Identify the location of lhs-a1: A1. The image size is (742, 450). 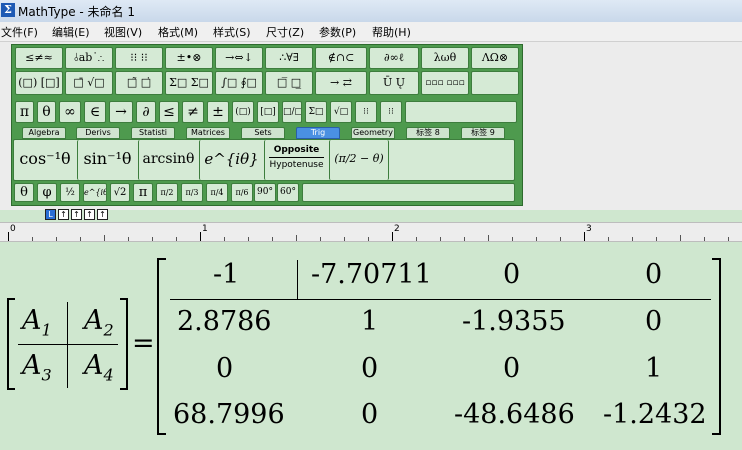
(37, 322).